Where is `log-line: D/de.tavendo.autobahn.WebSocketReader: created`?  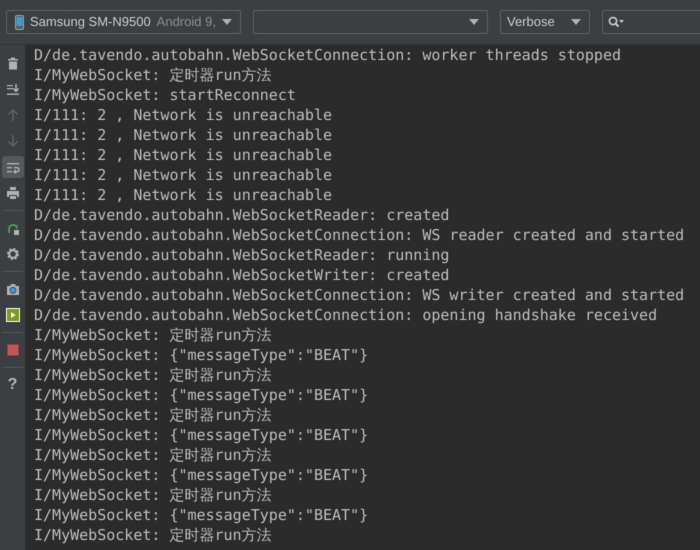 log-line: D/de.tavendo.autobahn.WebSocketReader: created is located at coordinates (242, 215).